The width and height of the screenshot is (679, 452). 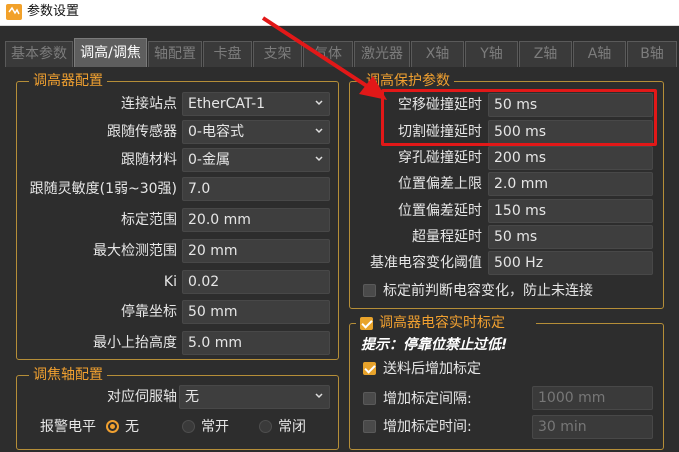 I want to click on ki-input: 0.02, so click(x=256, y=282).